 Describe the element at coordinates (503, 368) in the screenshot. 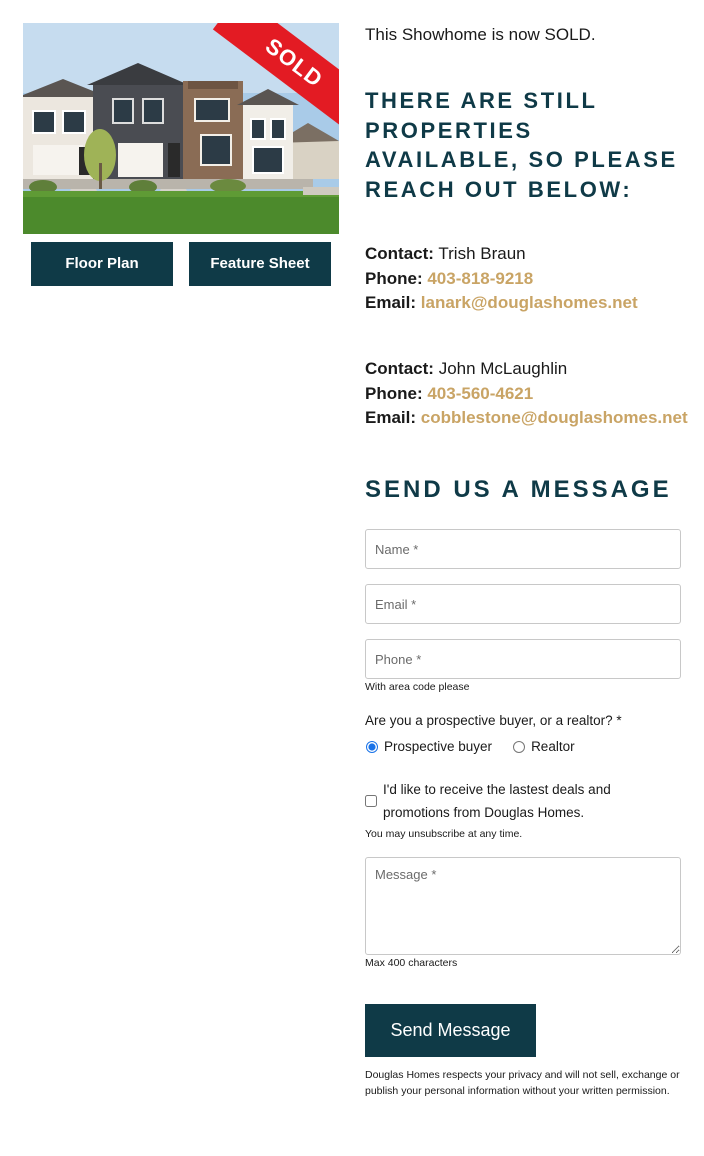

I see `contact-name: John McLaughlin` at that location.